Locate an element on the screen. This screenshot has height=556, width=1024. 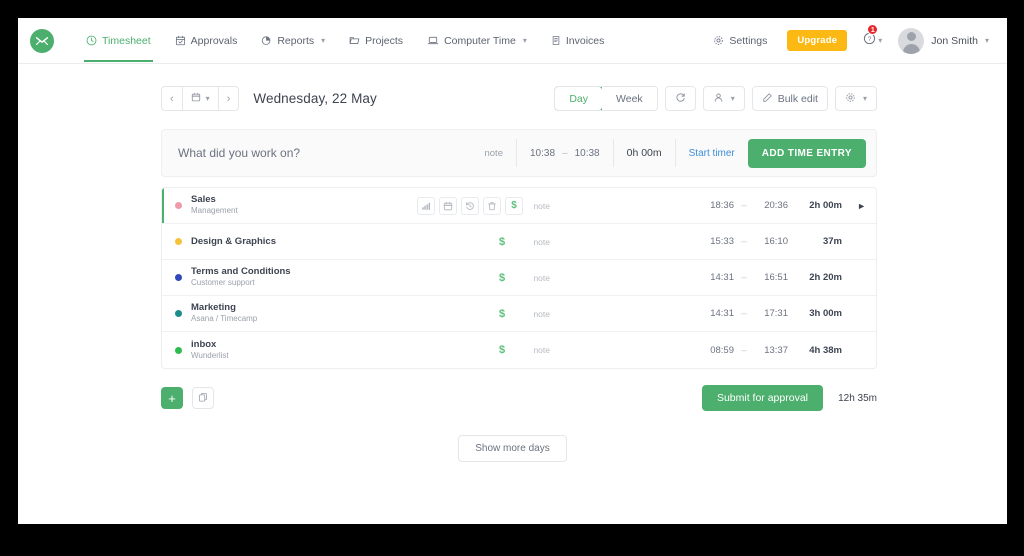
entry-end-time: 17:31 is located at coordinates (771, 313).